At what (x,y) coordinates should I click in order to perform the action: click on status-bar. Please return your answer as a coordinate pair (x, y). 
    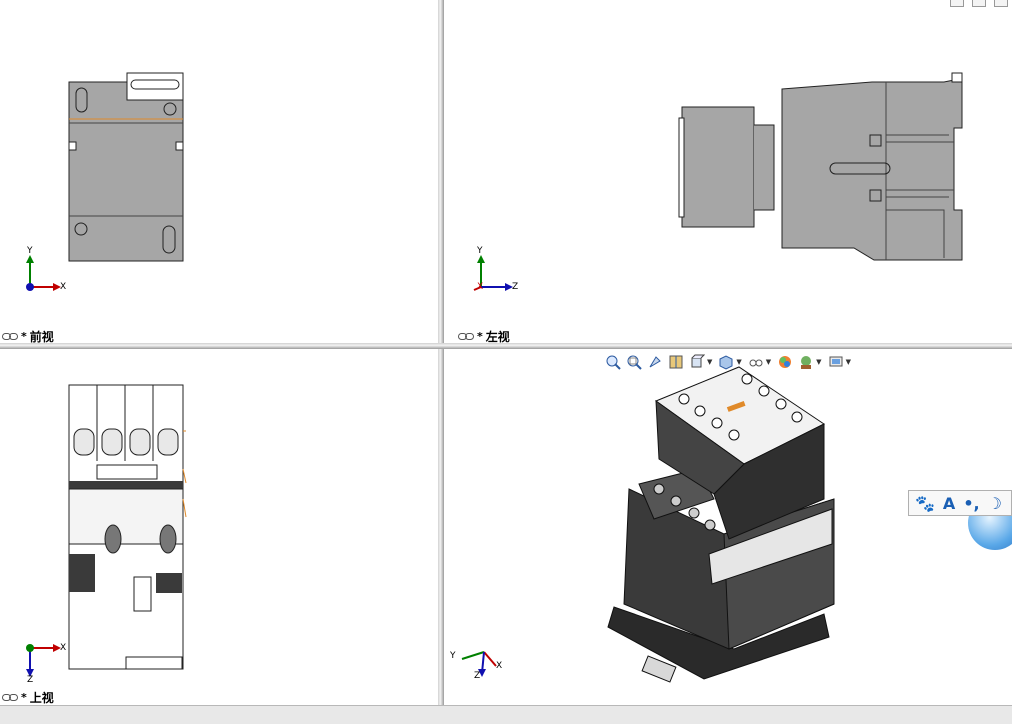
    Looking at the image, I should click on (506, 714).